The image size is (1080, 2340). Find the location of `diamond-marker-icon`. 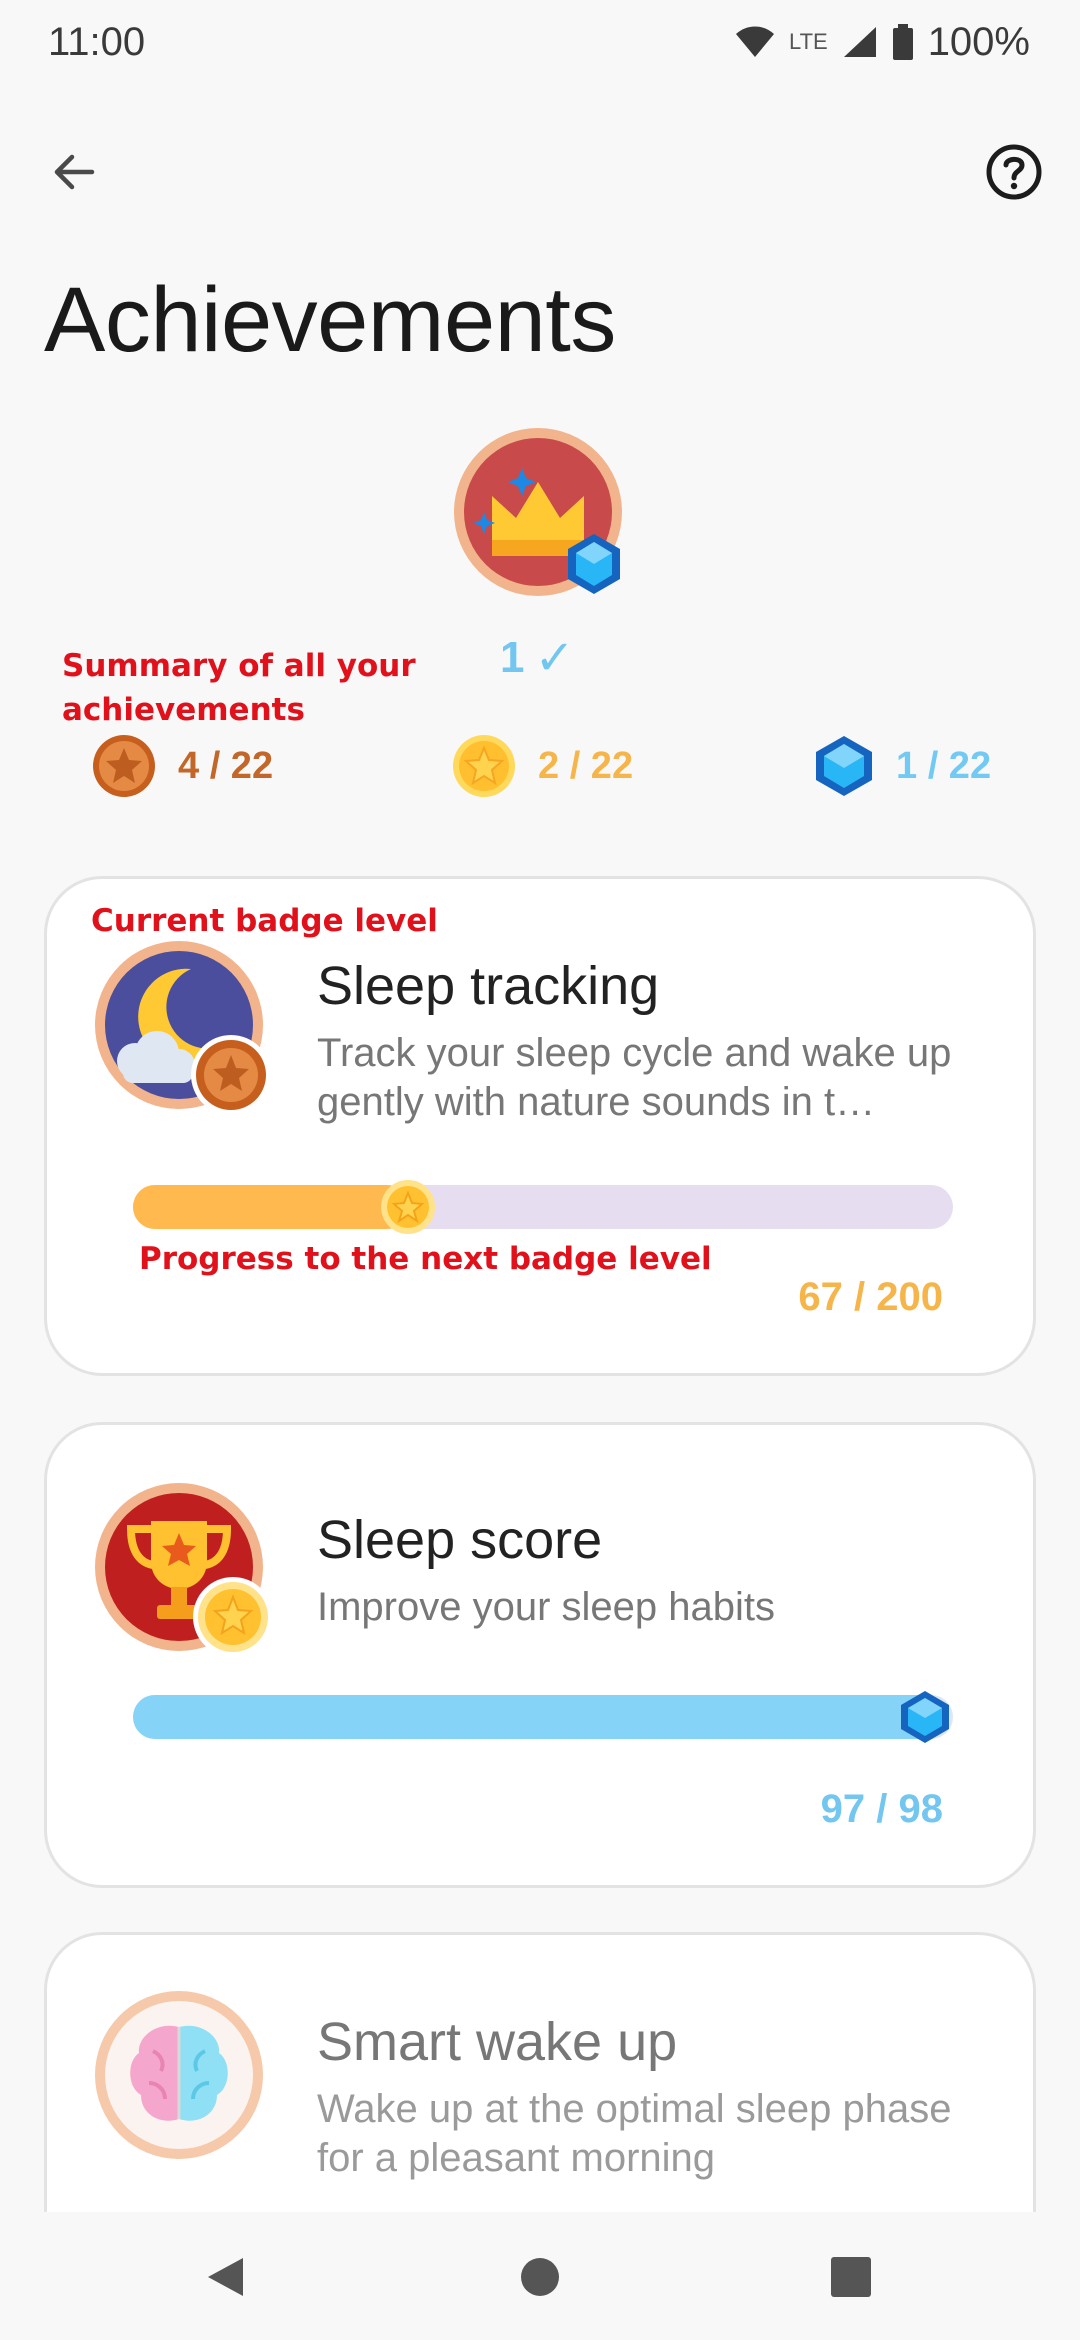

diamond-marker-icon is located at coordinates (925, 1717).